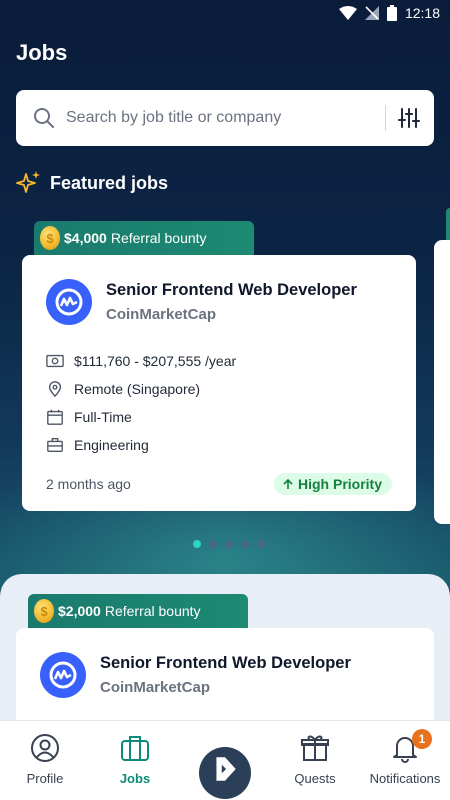 The image size is (450, 800). What do you see at coordinates (385, 118) in the screenshot?
I see `search-divider` at bounding box center [385, 118].